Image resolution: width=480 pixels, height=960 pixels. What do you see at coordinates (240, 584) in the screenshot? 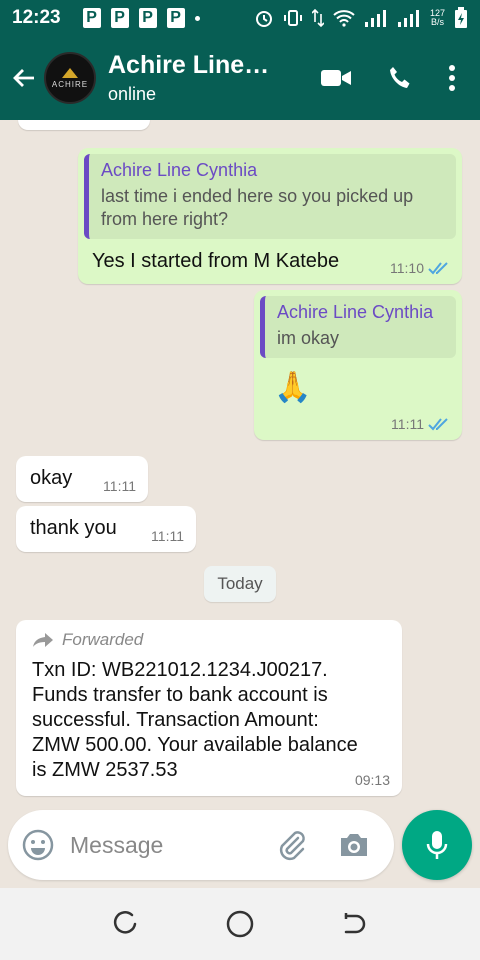
I see `date-separator: Today` at bounding box center [240, 584].